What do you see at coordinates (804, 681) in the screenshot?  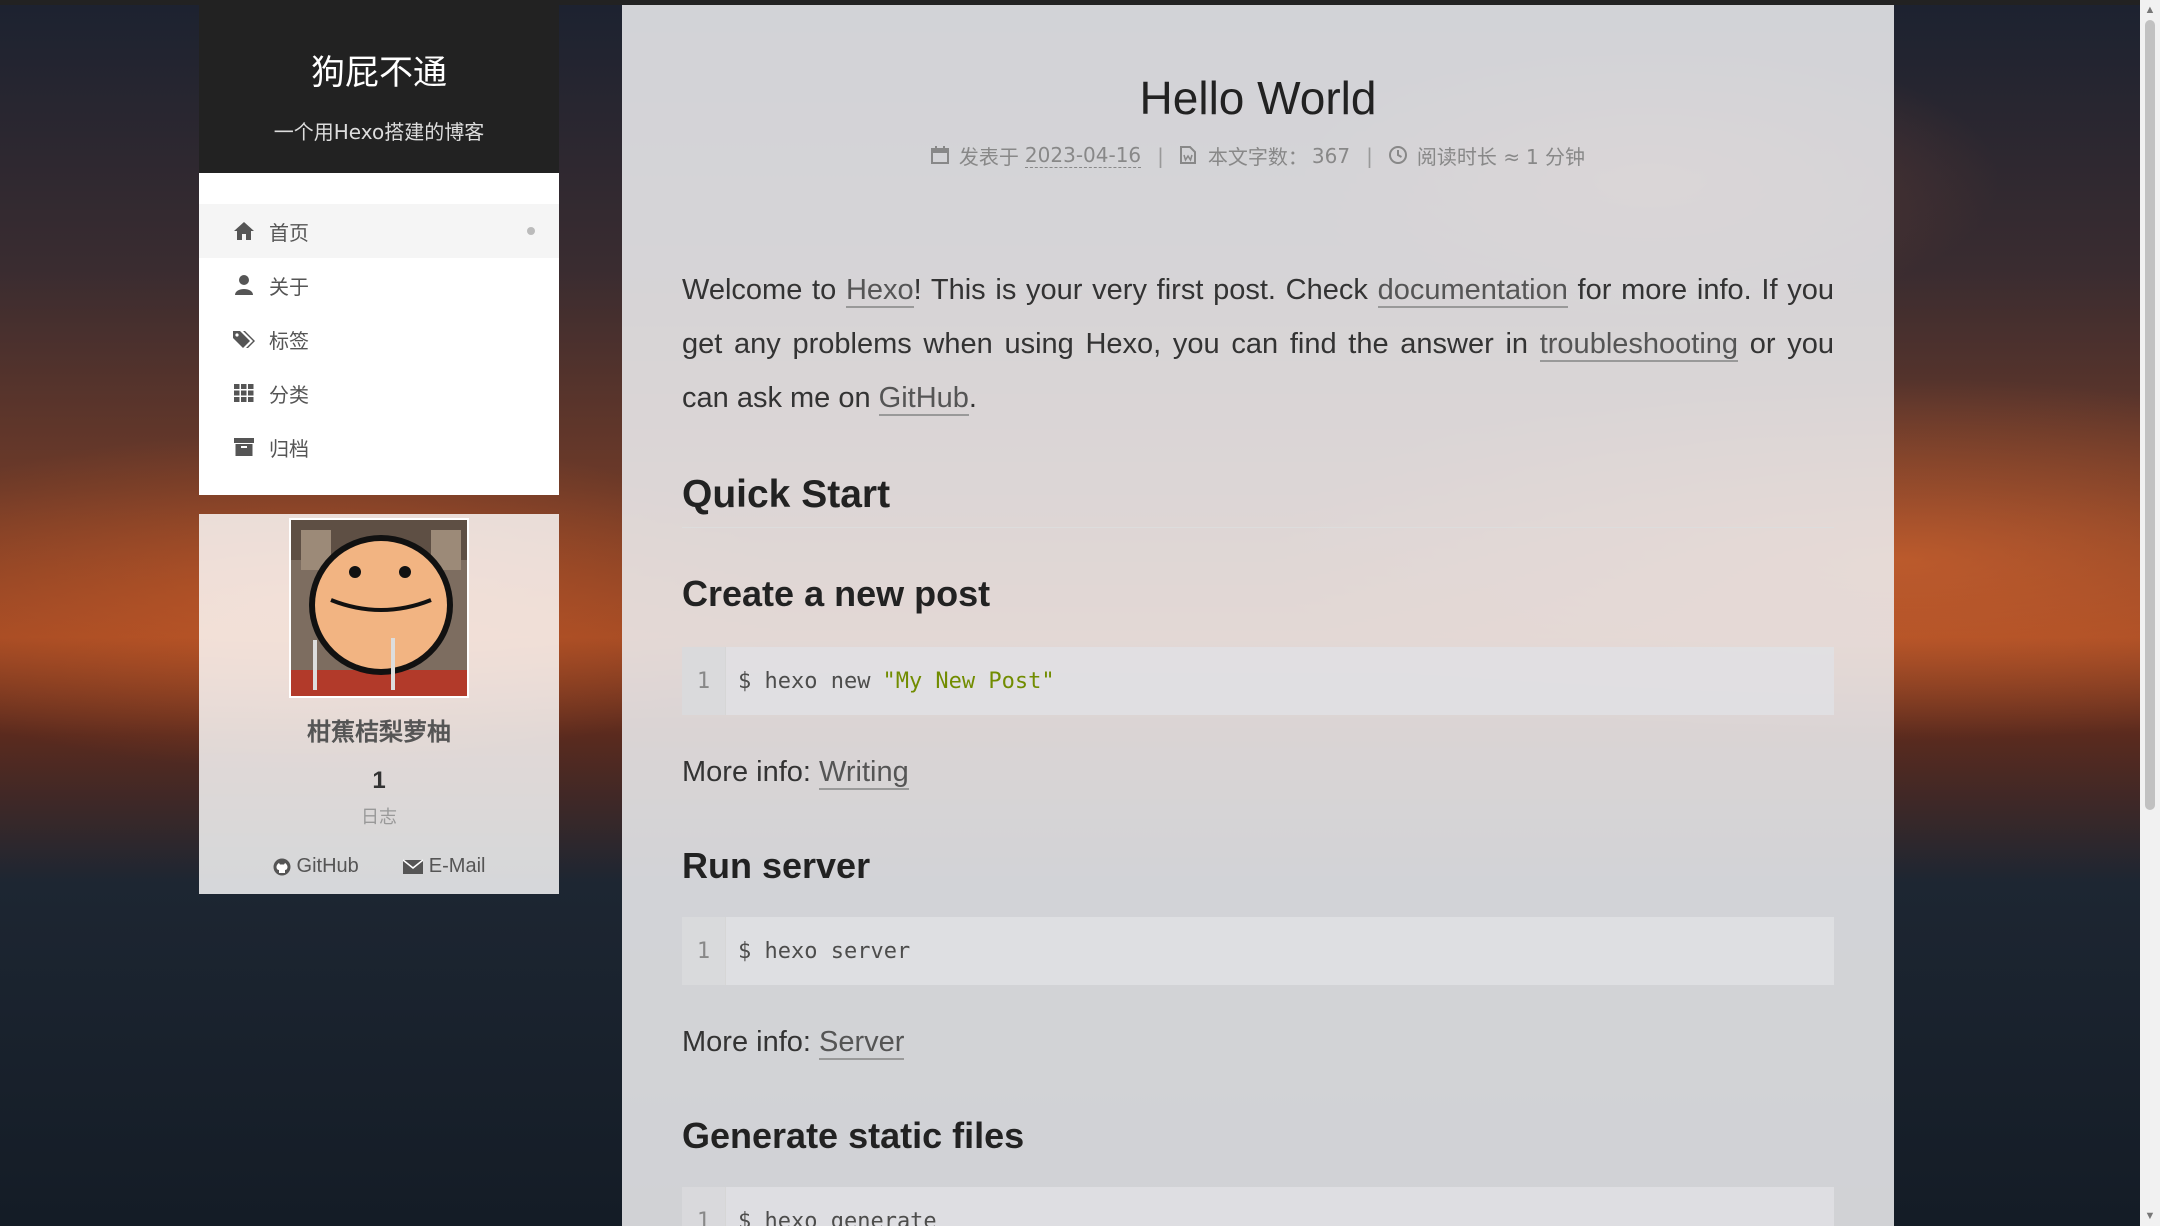 I see `code-command: $ hexo new` at bounding box center [804, 681].